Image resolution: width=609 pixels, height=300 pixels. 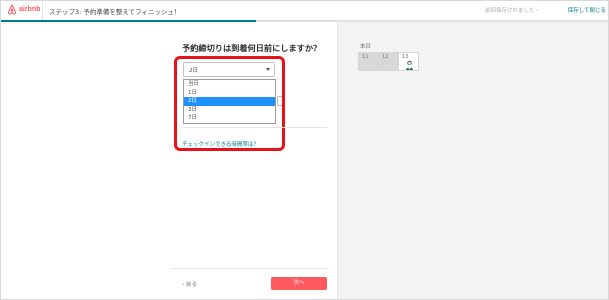 I want to click on logo-text: airbnb, so click(x=30, y=9).